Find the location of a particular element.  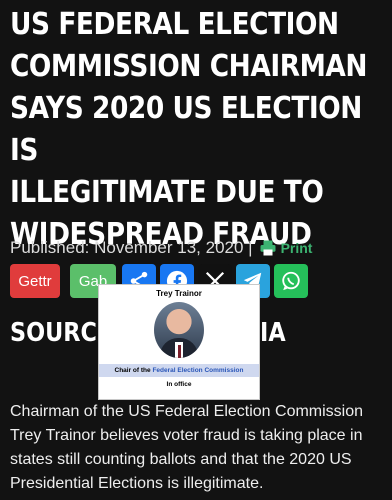

article-meta: Published: November 13, 2020 | Print is located at coordinates (161, 248).